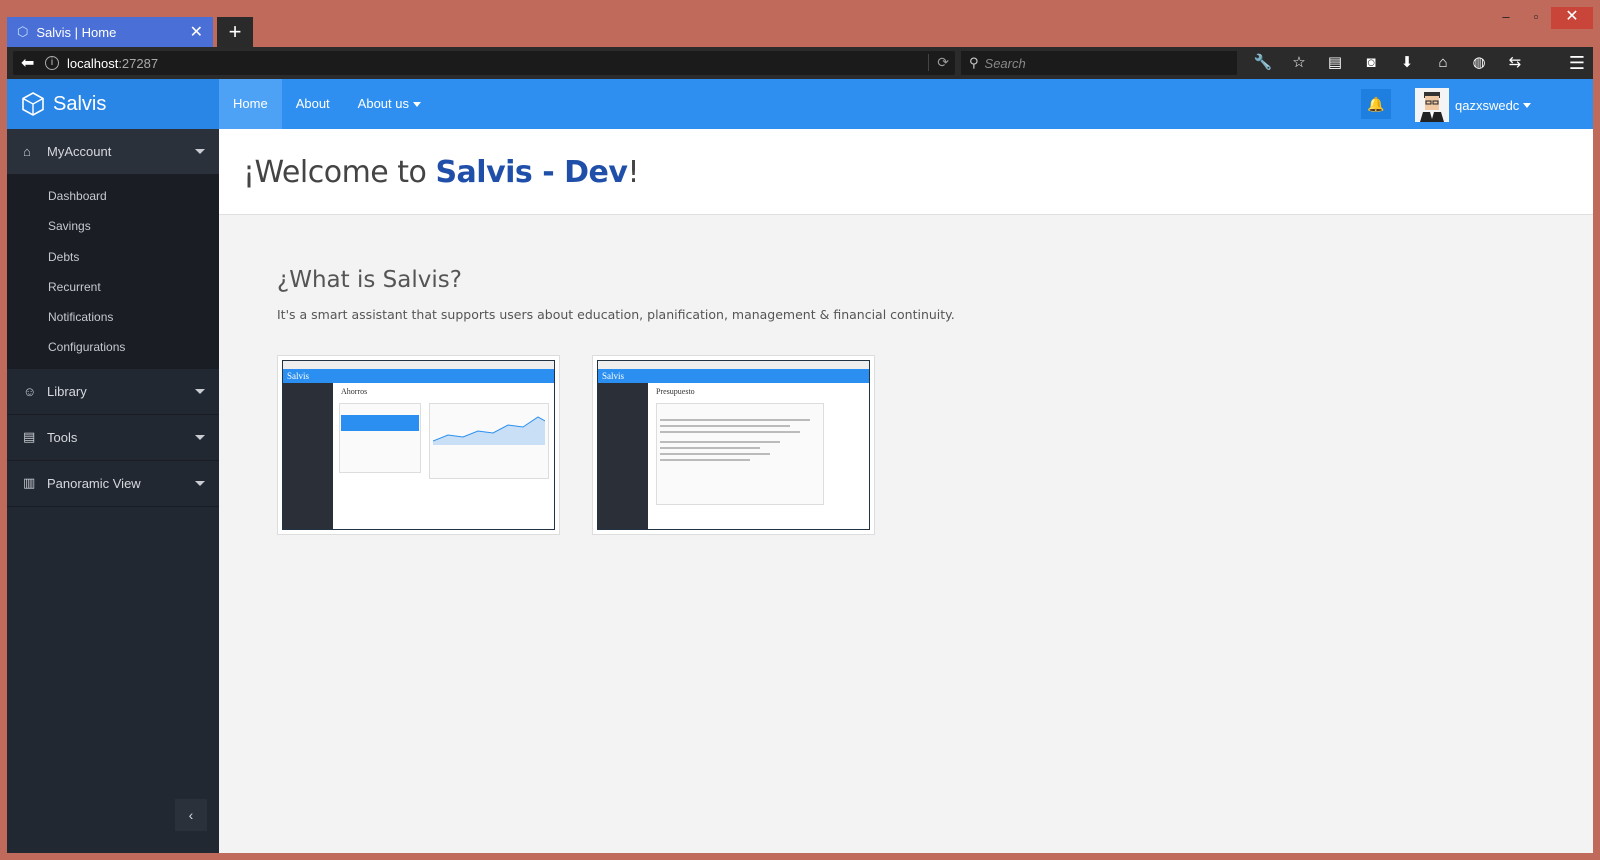 This screenshot has width=1600, height=860. I want to click on url-host: localhost, so click(93, 63).